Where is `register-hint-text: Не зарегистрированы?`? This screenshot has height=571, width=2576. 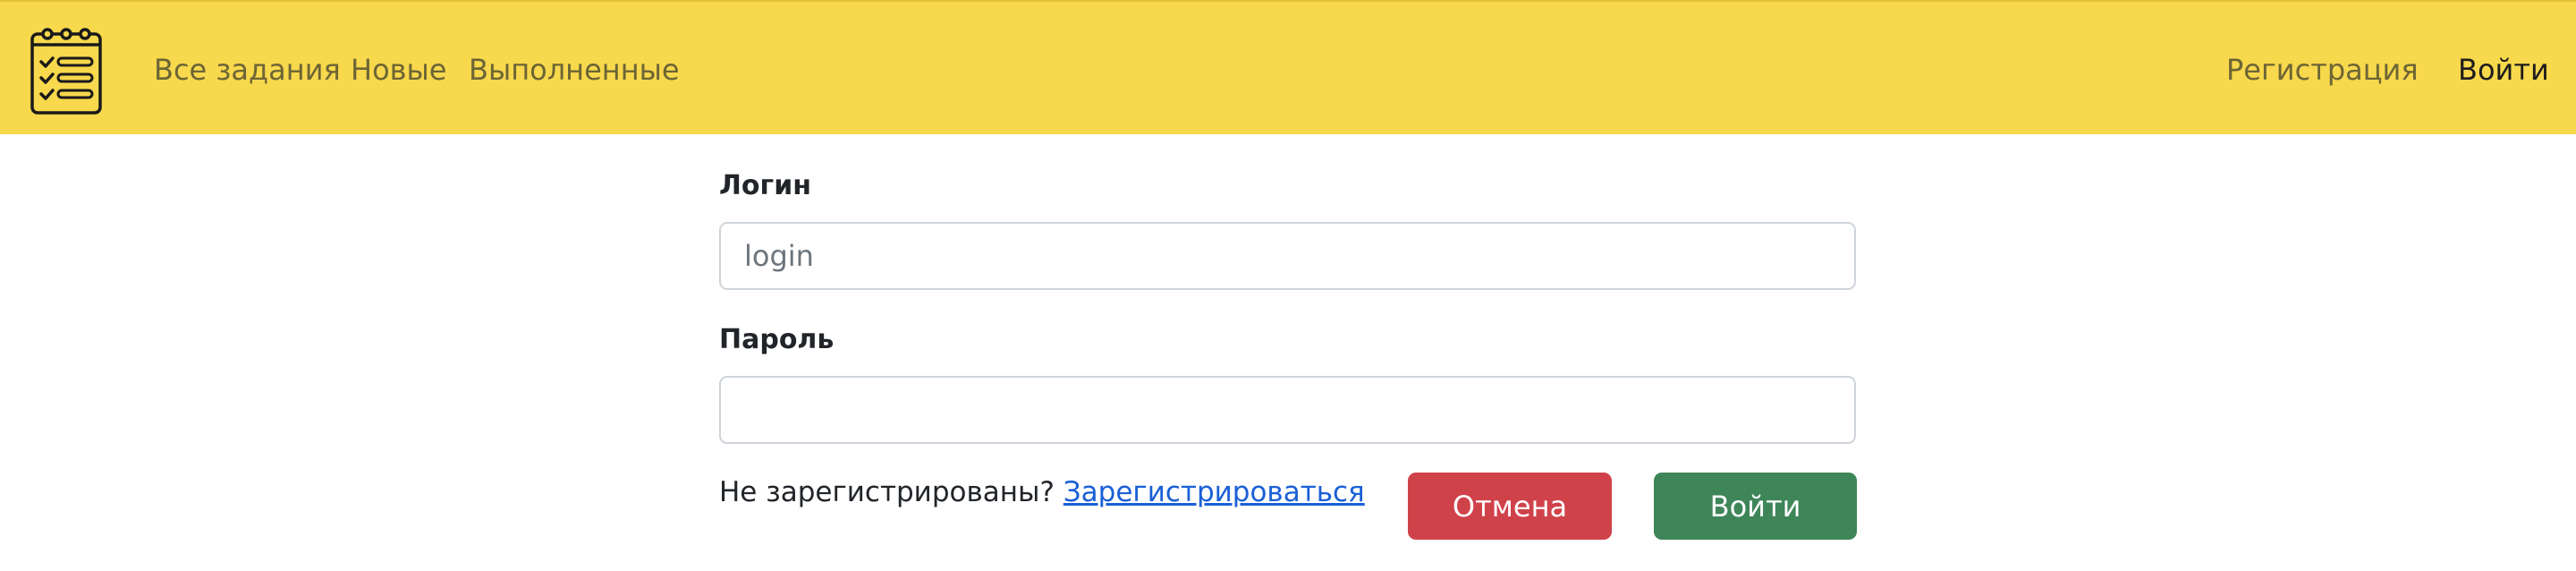 register-hint-text: Не зарегистрированы? is located at coordinates (891, 492).